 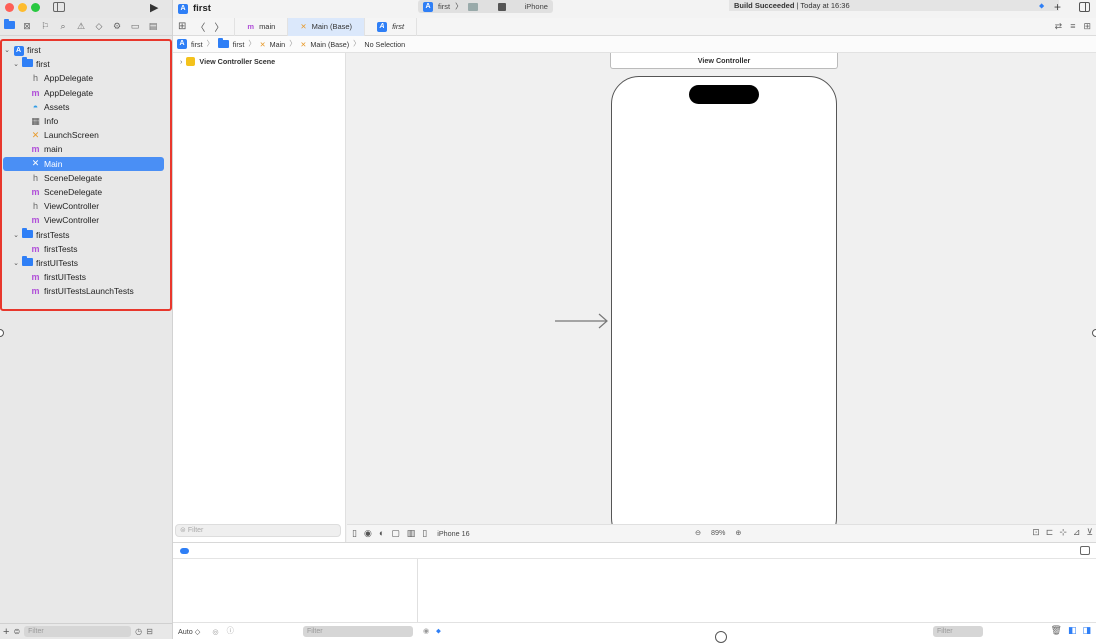 I want to click on jumpbar-item: Main, so click(x=278, y=44).